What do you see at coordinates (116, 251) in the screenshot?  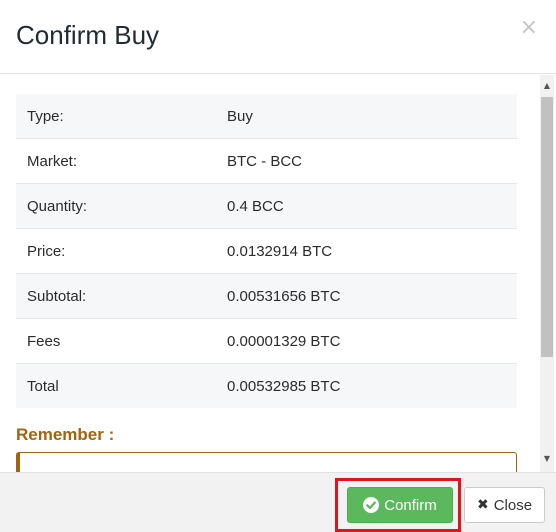 I see `detail-label-price: Price:` at bounding box center [116, 251].